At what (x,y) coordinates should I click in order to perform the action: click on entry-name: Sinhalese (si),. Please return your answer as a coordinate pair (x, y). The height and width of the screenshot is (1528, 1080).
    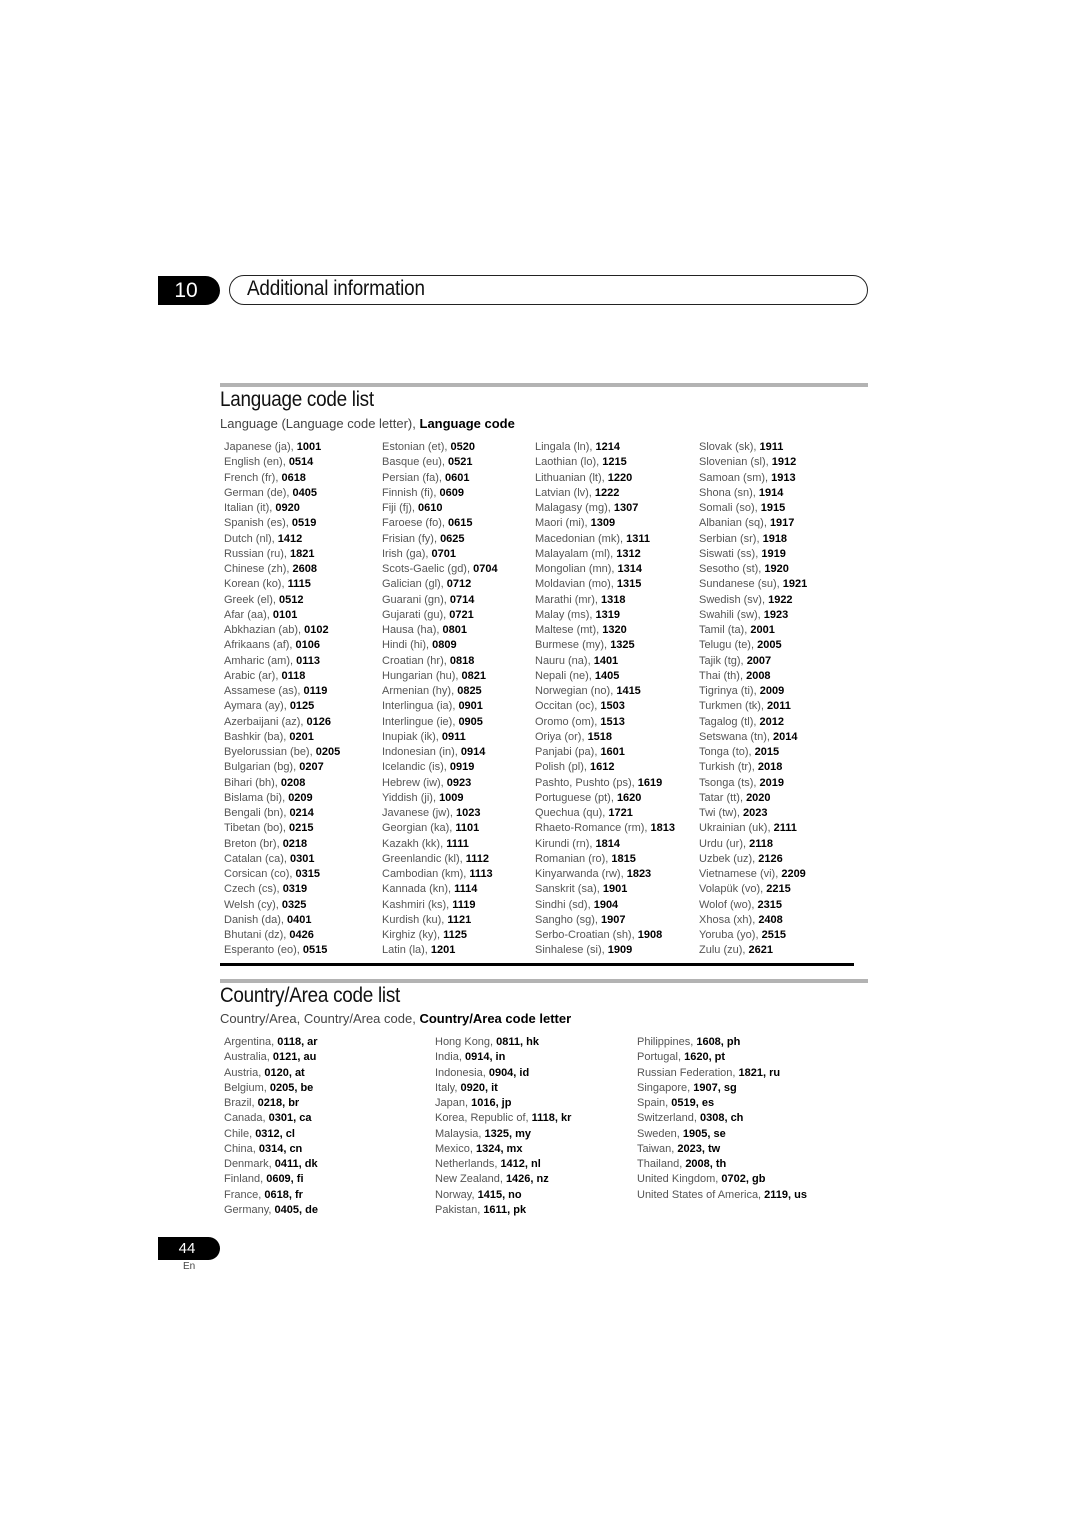
    Looking at the image, I should click on (571, 950).